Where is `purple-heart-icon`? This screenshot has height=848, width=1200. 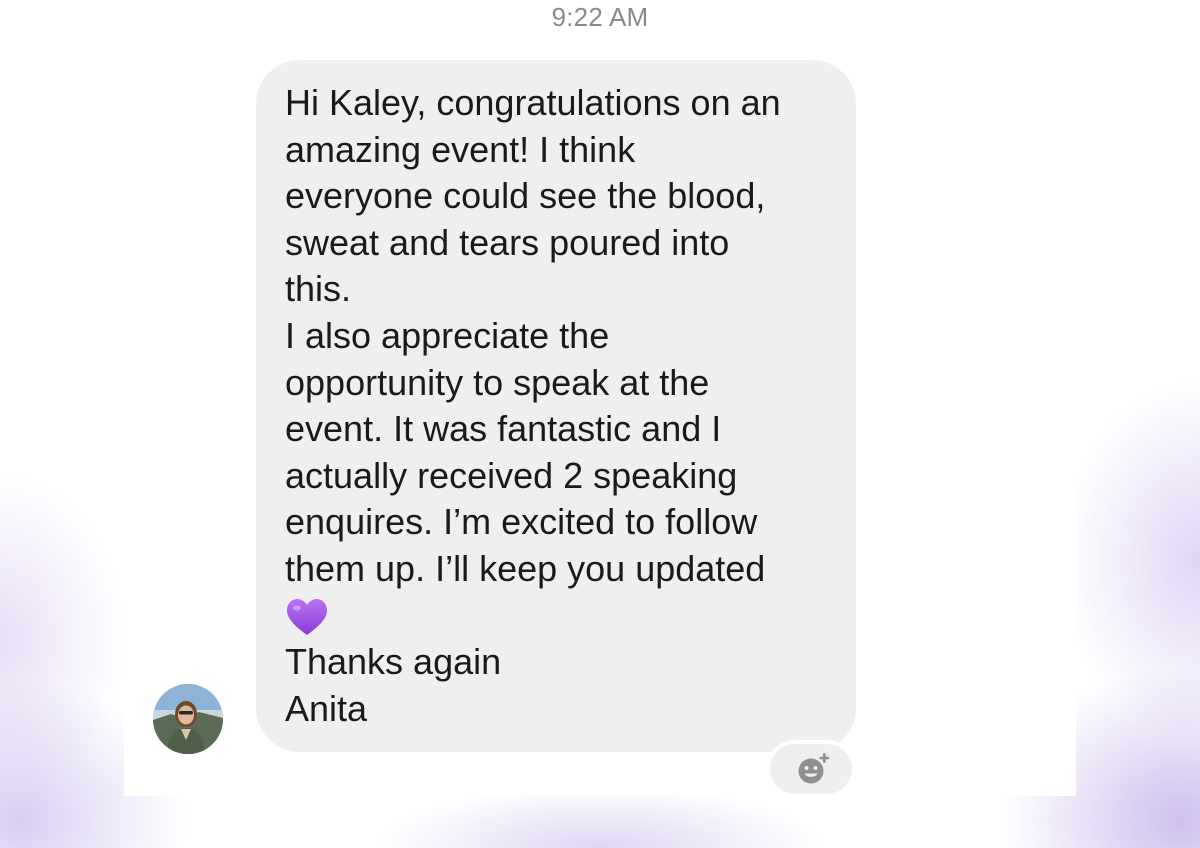
purple-heart-icon is located at coordinates (560, 616).